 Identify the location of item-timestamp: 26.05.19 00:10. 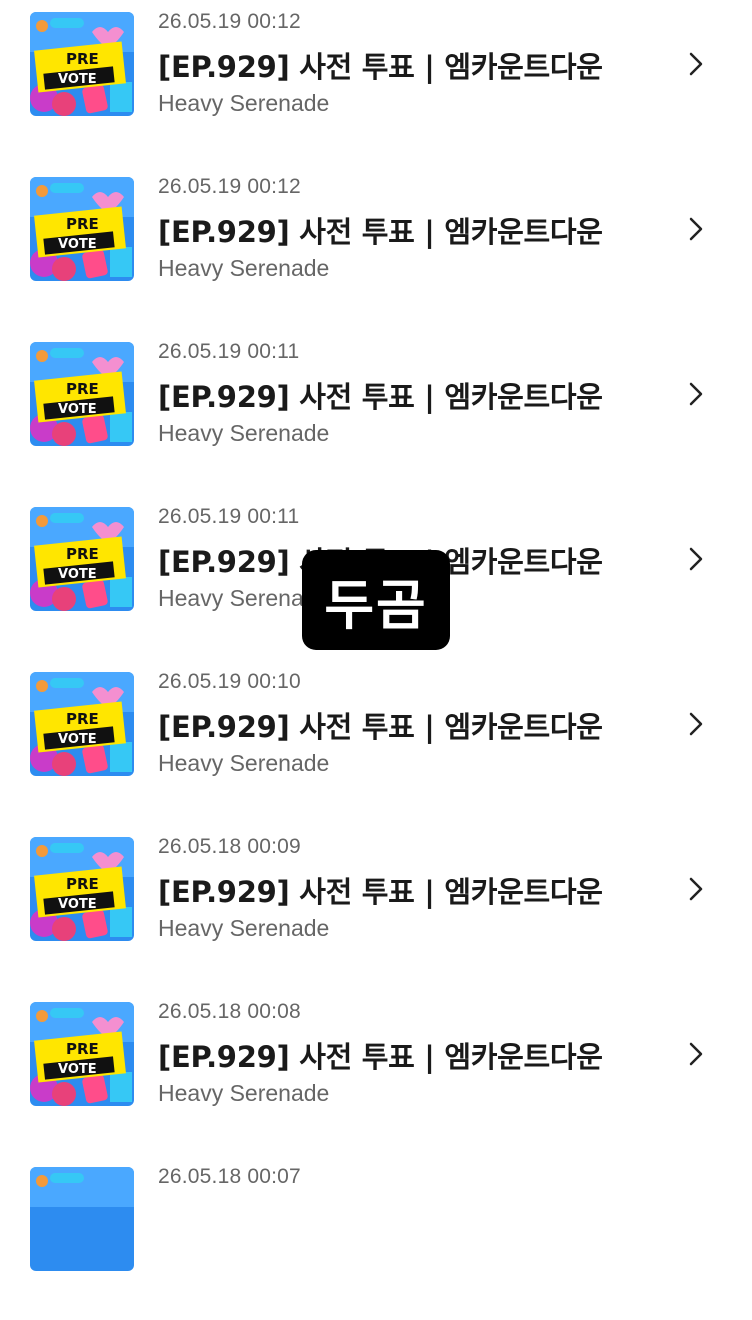
(229, 681).